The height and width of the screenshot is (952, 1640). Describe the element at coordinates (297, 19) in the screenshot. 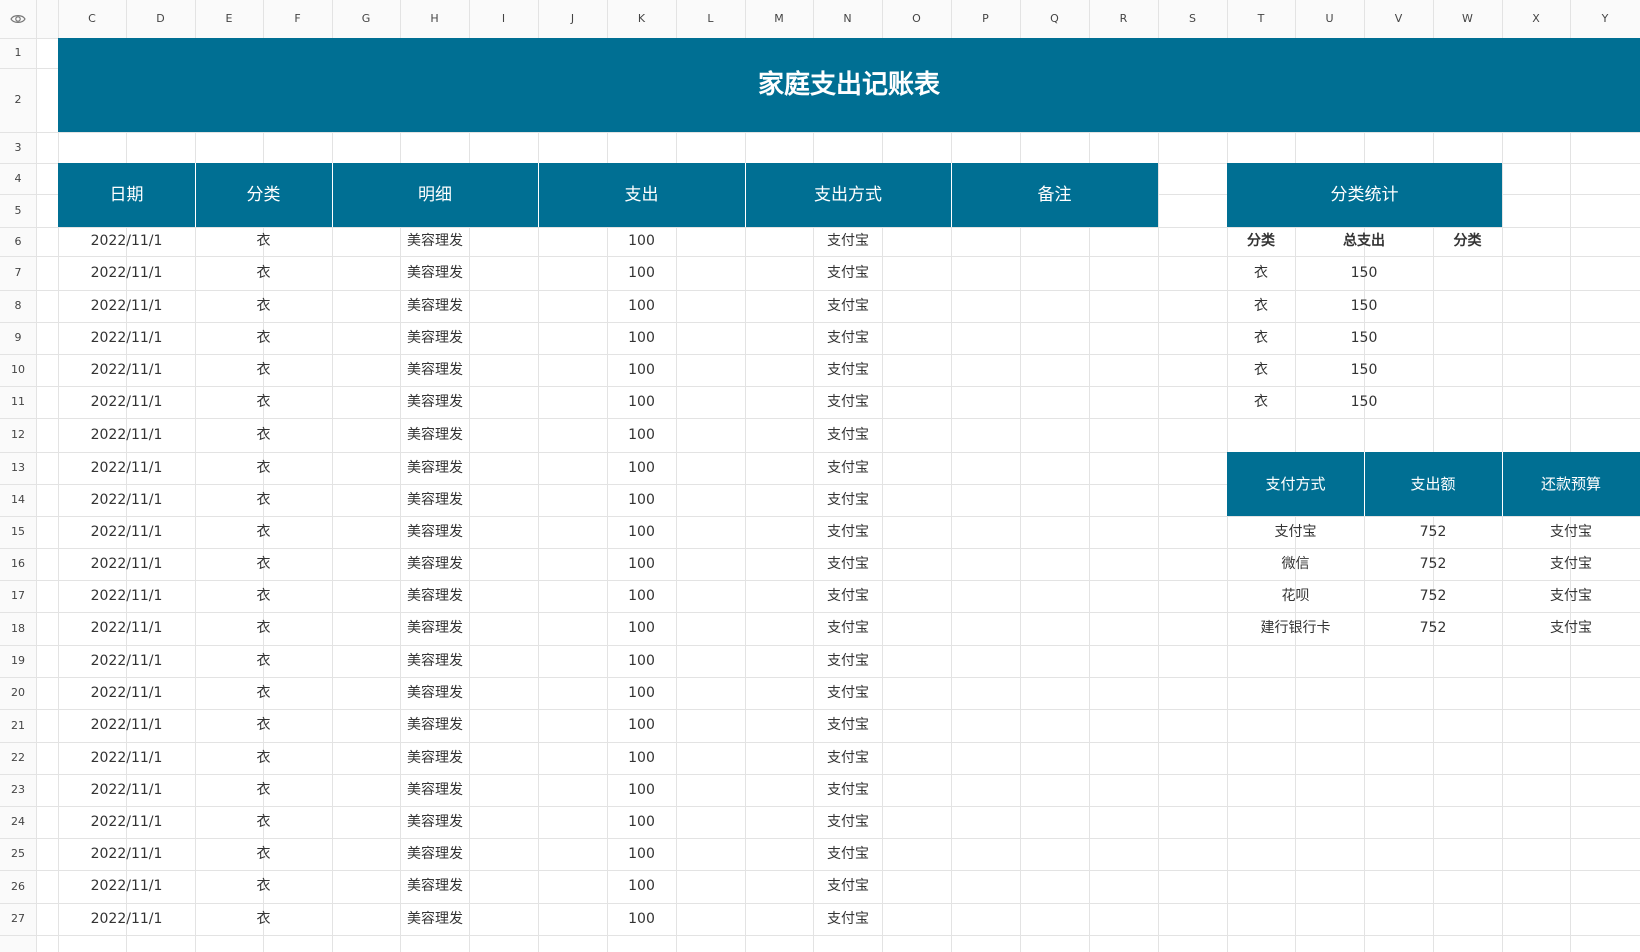

I see `column-label: F` at that location.